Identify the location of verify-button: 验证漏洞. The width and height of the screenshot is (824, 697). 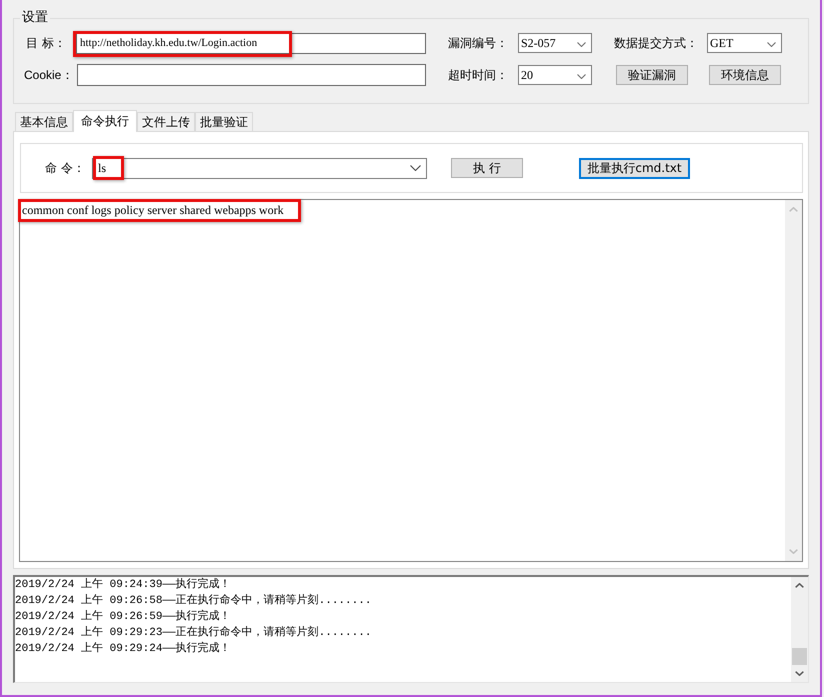
(652, 75).